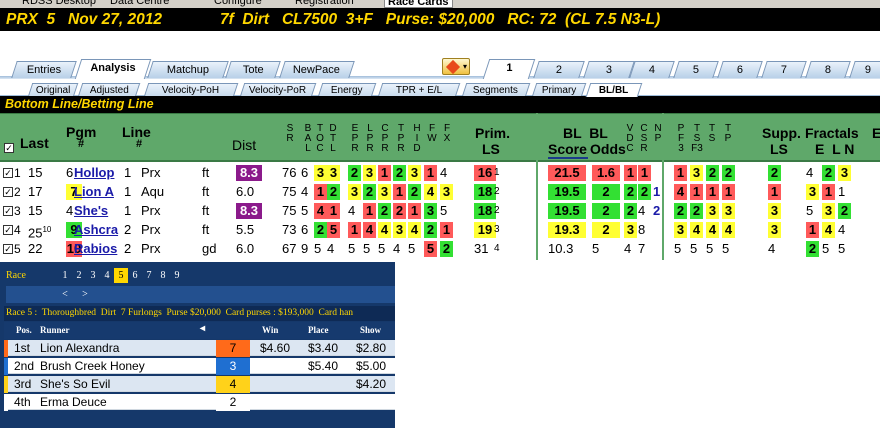 Image resolution: width=880 pixels, height=428 pixels. I want to click on horse-name: Hollop, so click(94, 173).